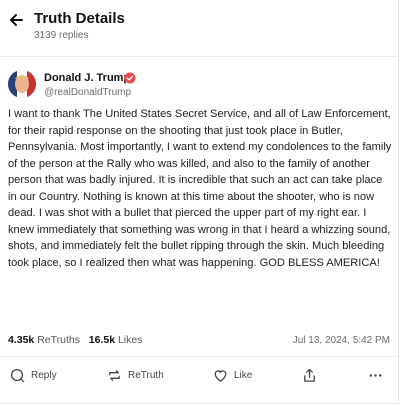  Describe the element at coordinates (198, 87) in the screenshot. I see `author-block: Donald J. Trump @realDonaldTrump` at that location.